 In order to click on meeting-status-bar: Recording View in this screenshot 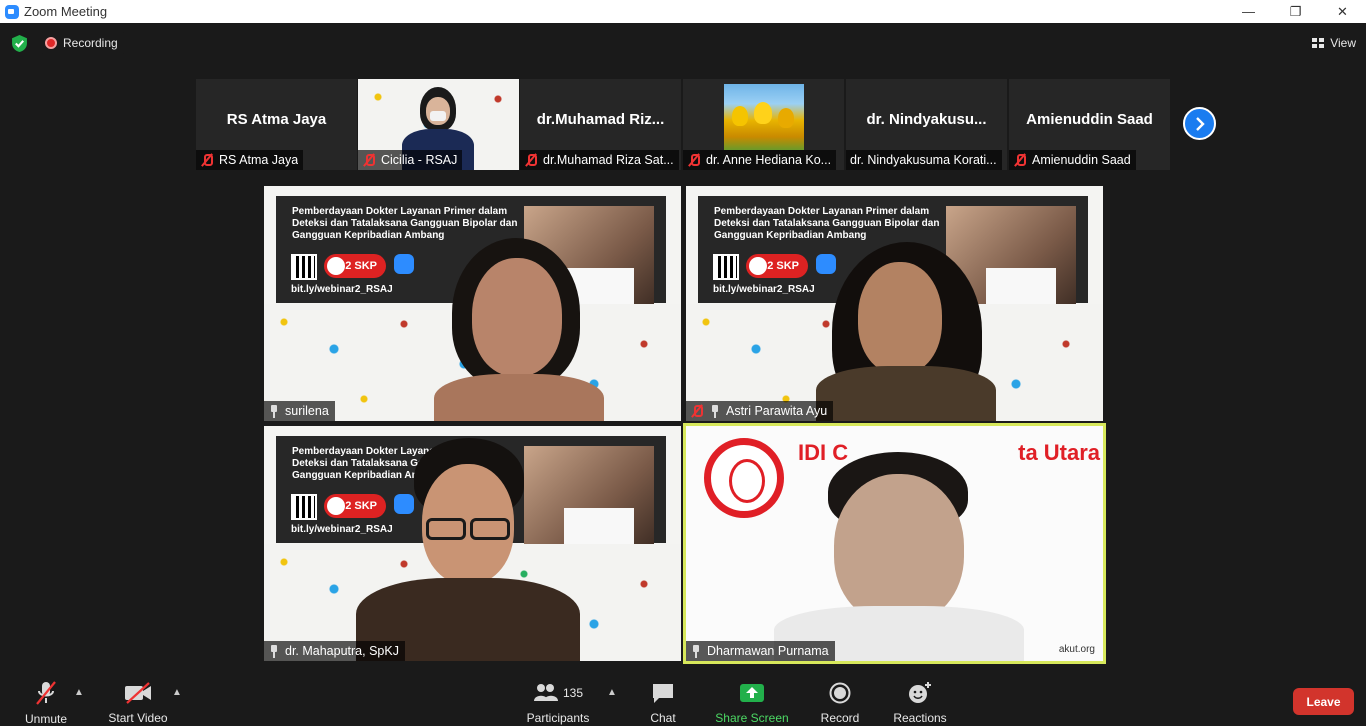, I will do `click(683, 43)`.